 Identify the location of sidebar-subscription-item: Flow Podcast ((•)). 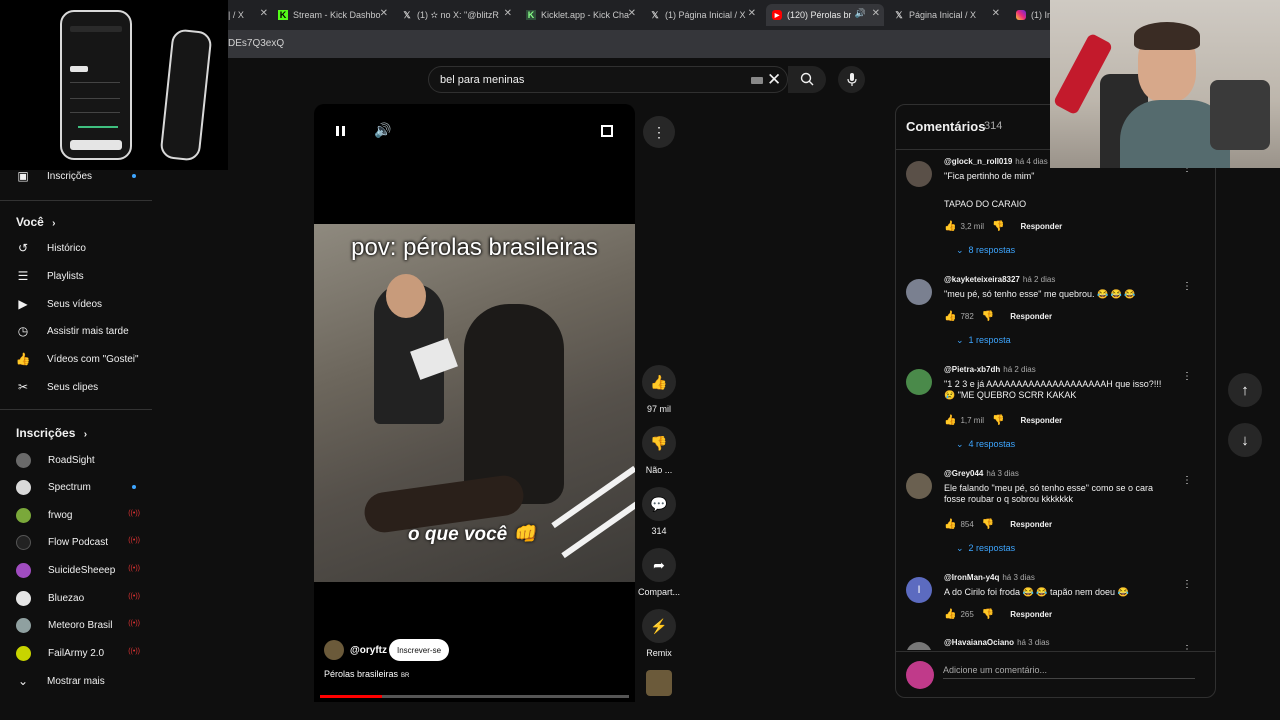
(86, 542).